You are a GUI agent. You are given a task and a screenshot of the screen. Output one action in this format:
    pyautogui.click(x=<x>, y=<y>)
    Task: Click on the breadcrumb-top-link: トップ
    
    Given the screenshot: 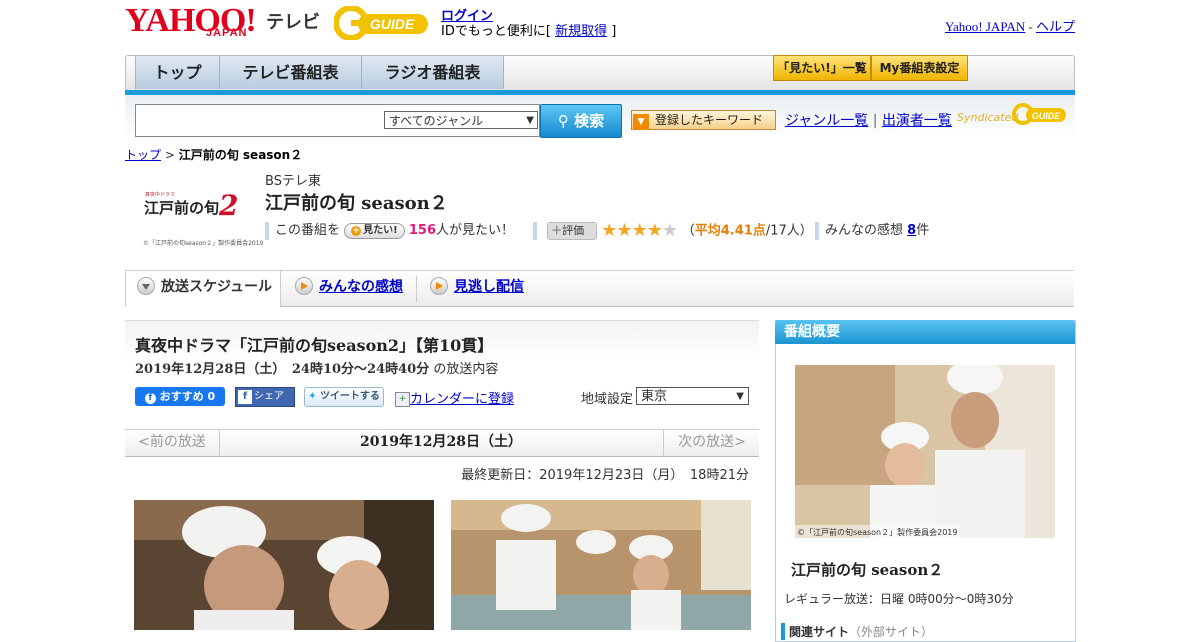 What is the action you would take?
    pyautogui.click(x=143, y=155)
    